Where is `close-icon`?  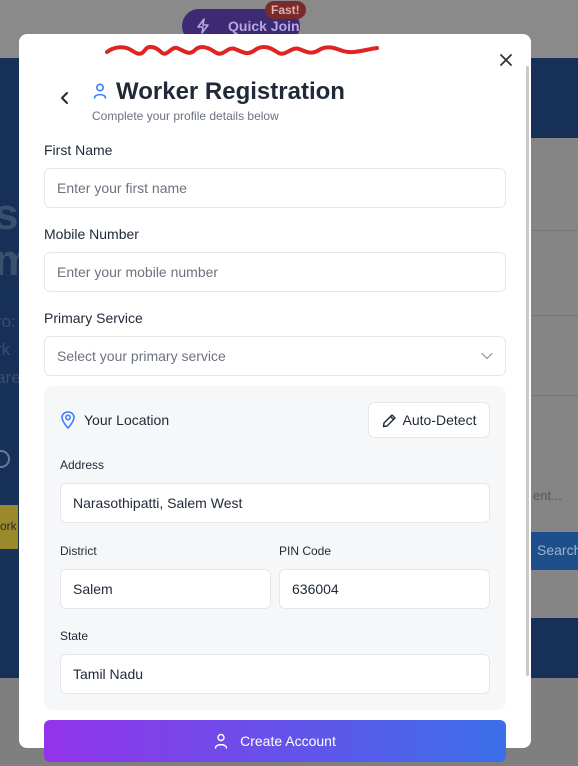 close-icon is located at coordinates (506, 60).